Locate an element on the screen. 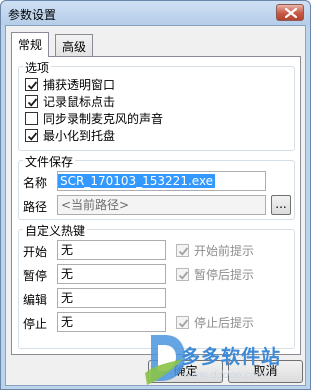  option-minimize-tray: 最小化到托盘 is located at coordinates (70, 135).